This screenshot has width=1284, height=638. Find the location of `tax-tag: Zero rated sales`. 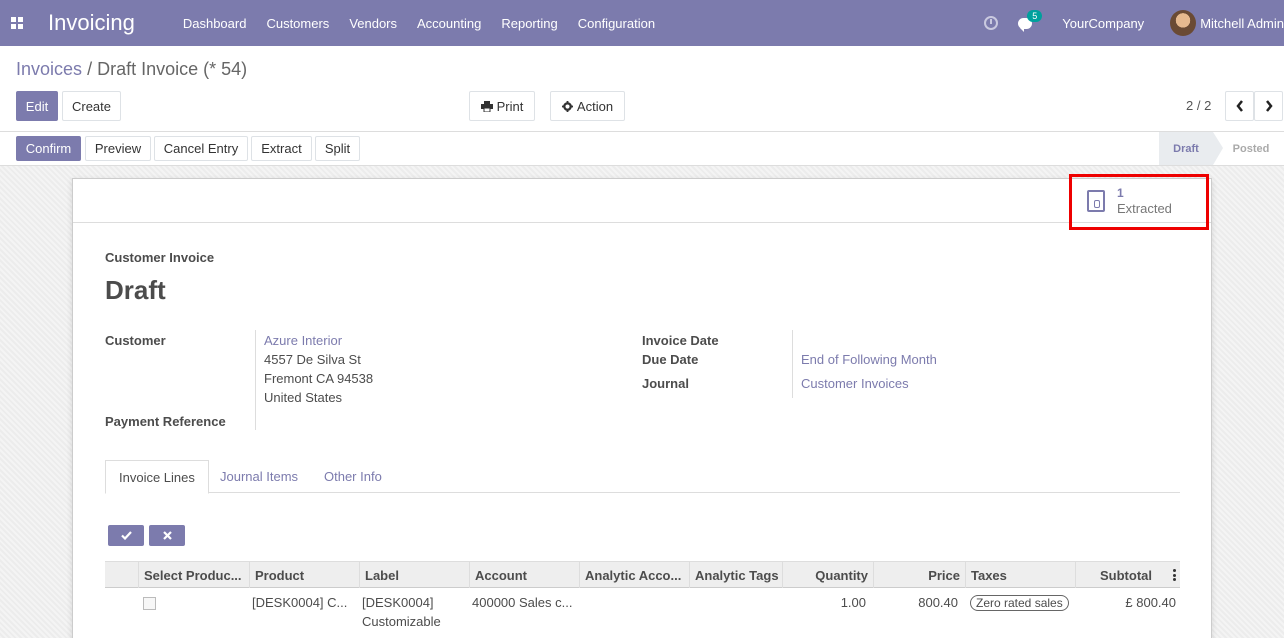

tax-tag: Zero rated sales is located at coordinates (1019, 603).